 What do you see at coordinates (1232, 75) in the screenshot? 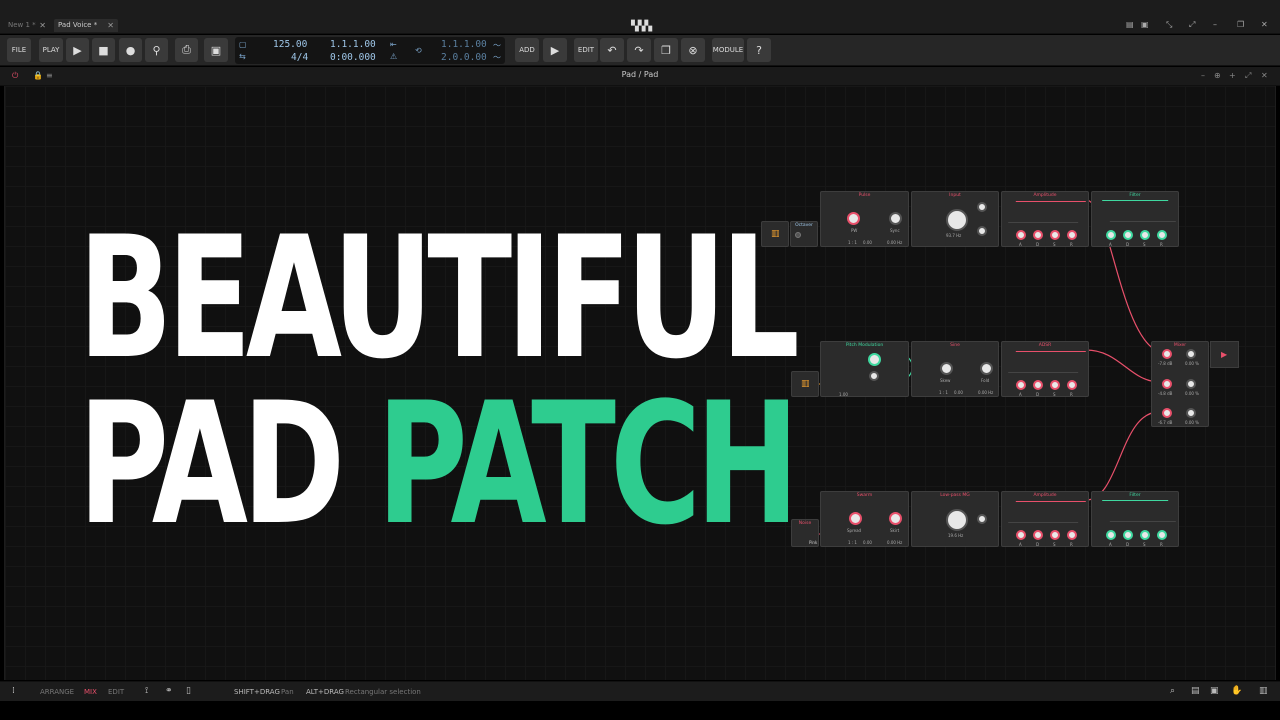
I see `add-icon: +` at bounding box center [1232, 75].